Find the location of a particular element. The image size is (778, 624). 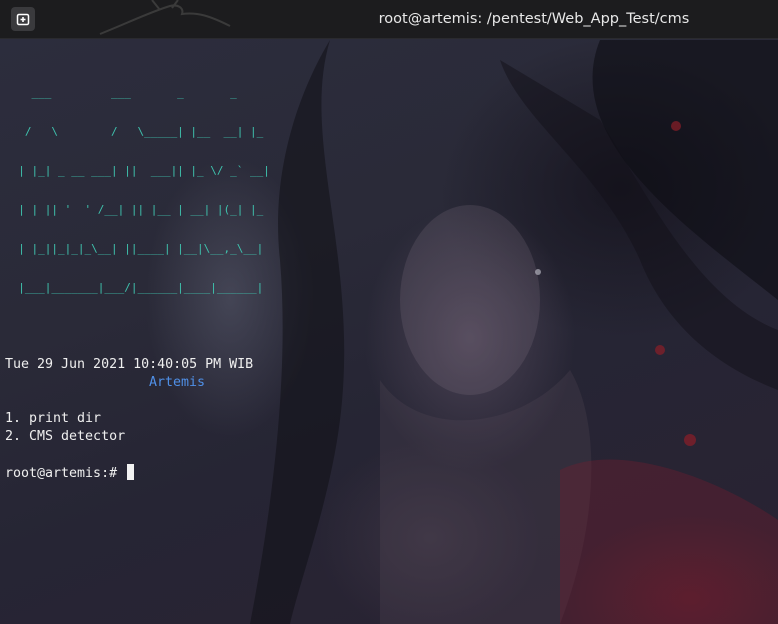

shell-prompt: root@artemis:# is located at coordinates (137, 473).